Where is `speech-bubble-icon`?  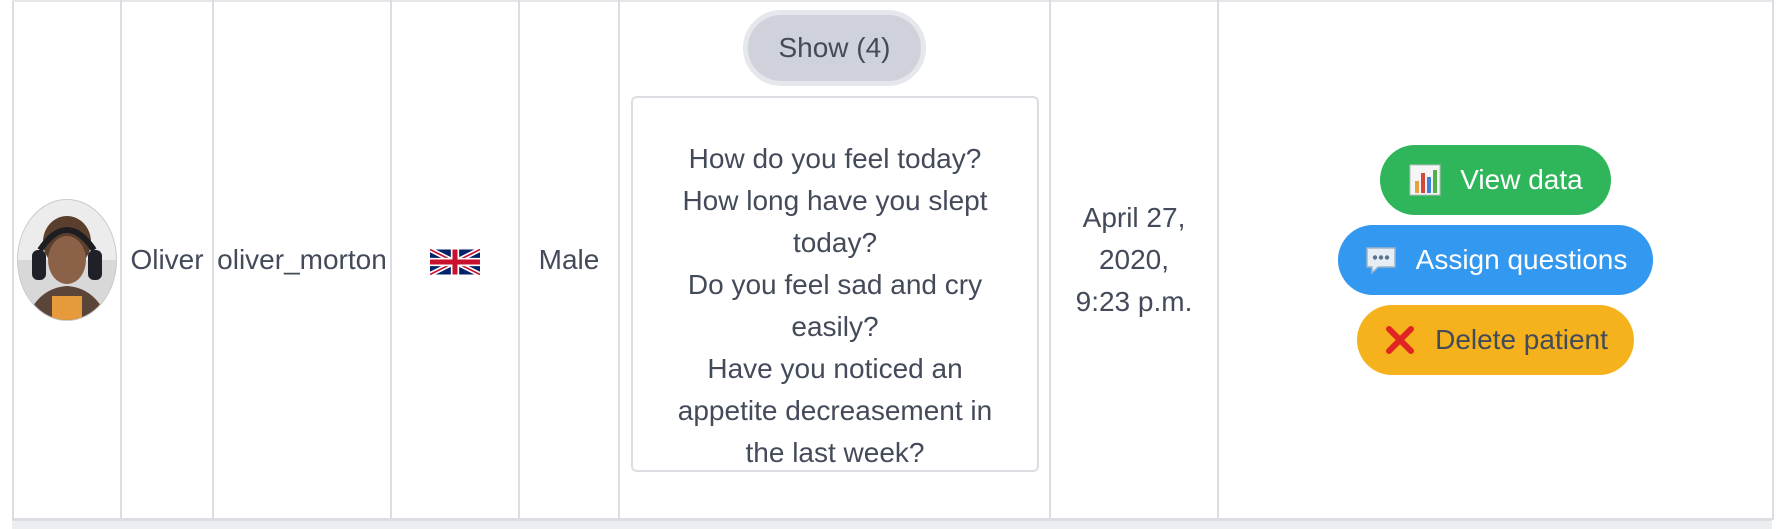 speech-bubble-icon is located at coordinates (1380, 261).